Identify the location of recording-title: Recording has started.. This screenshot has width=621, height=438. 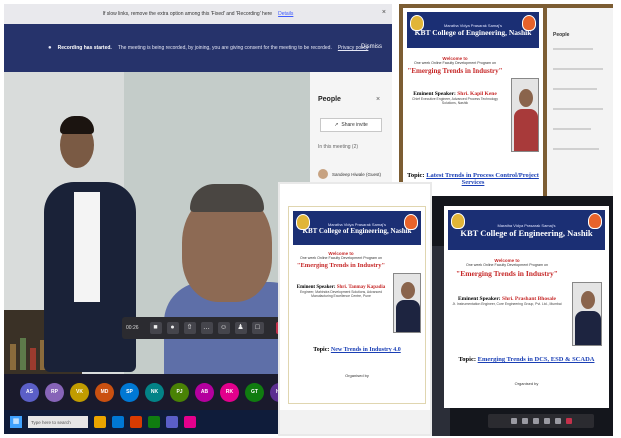
(84, 48).